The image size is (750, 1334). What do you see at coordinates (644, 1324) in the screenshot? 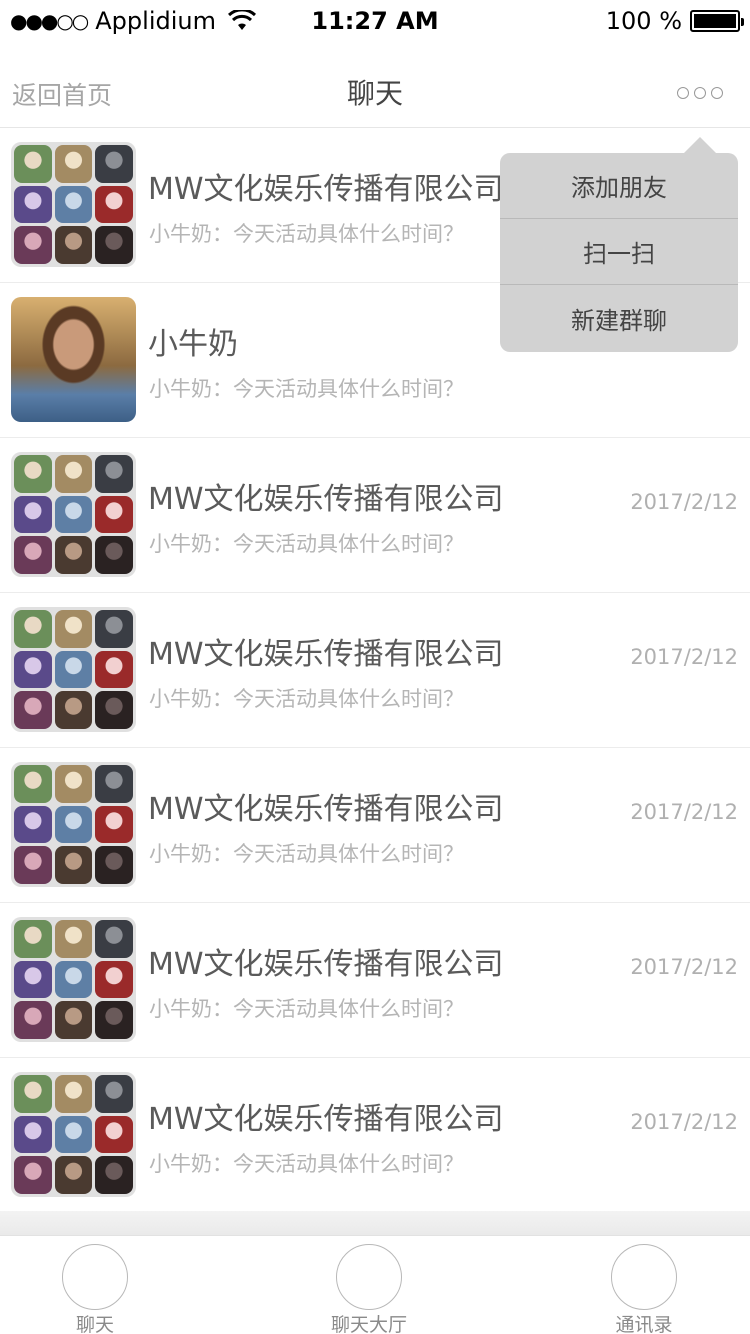
I see `tab-label: 通讯录` at bounding box center [644, 1324].